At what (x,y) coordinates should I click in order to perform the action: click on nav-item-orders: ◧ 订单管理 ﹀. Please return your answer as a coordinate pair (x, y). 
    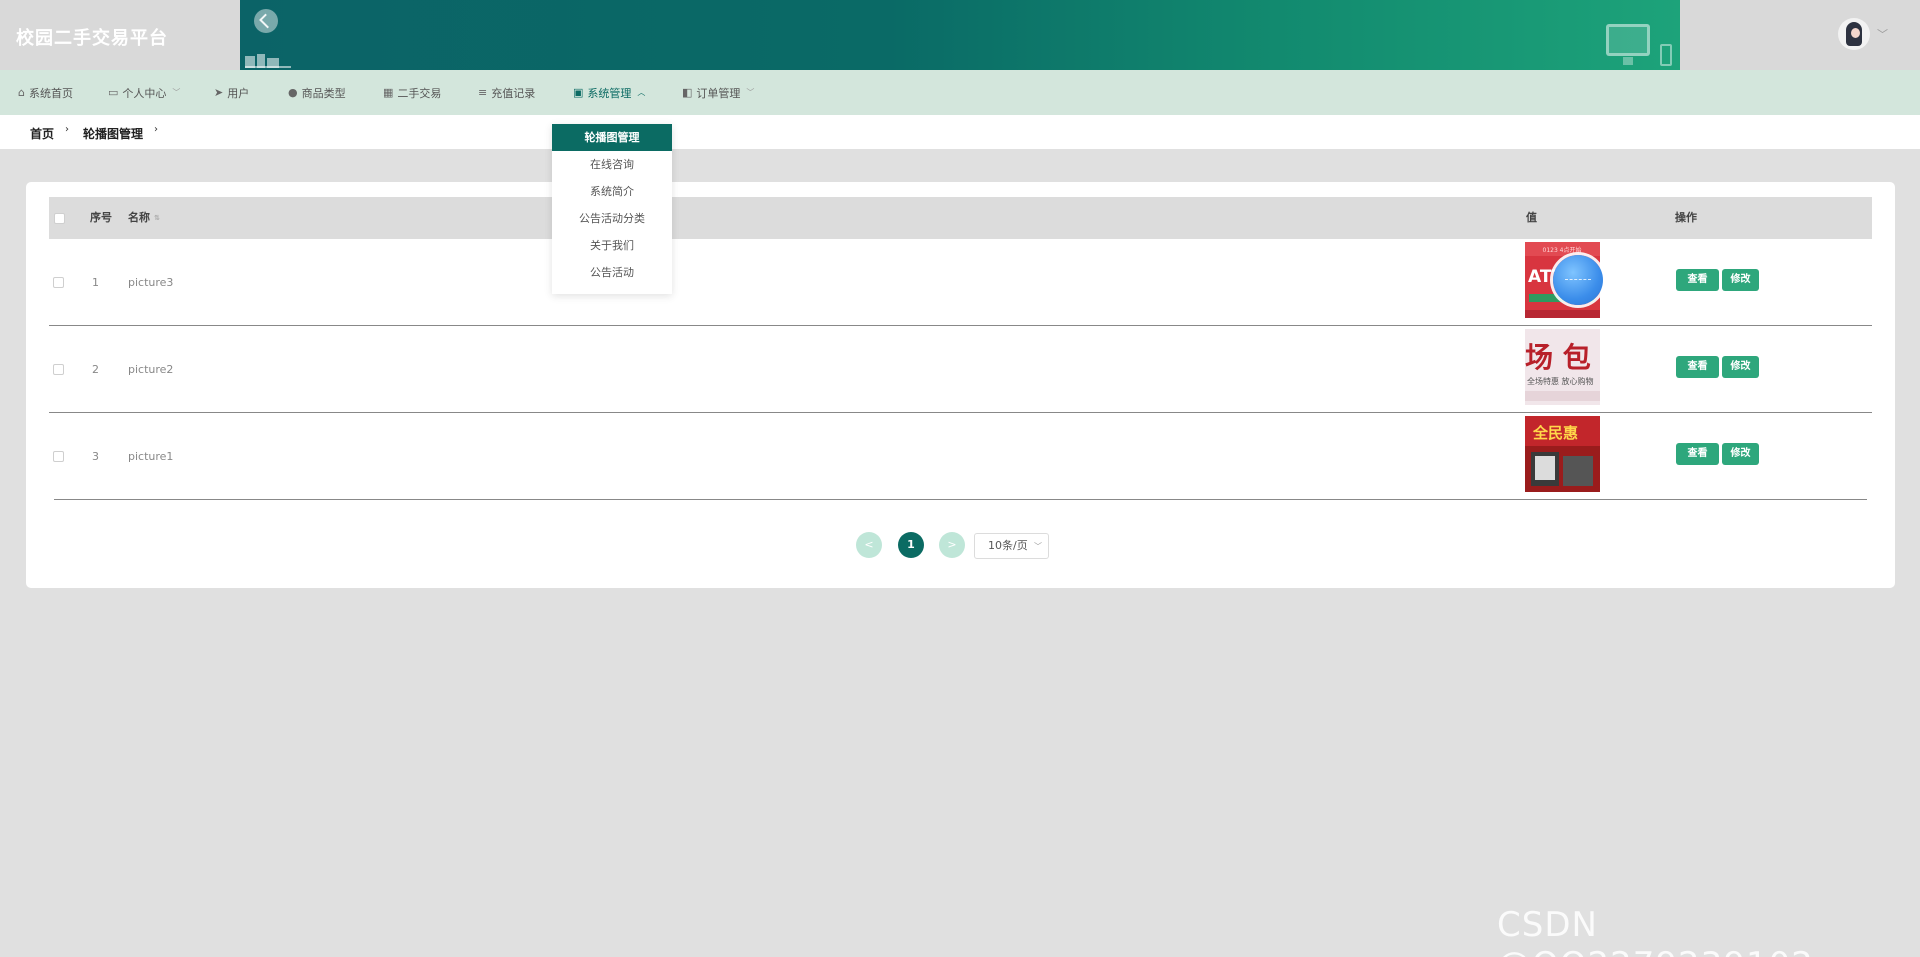
    Looking at the image, I should click on (718, 92).